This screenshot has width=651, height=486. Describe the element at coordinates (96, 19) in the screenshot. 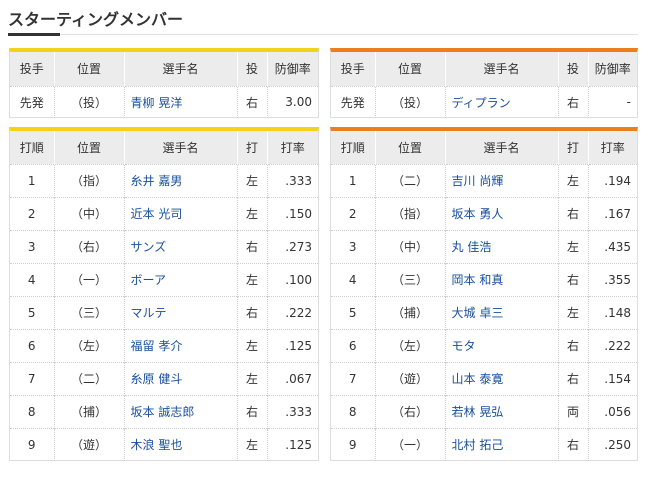

I see `page-title: スターティングメンバー` at that location.